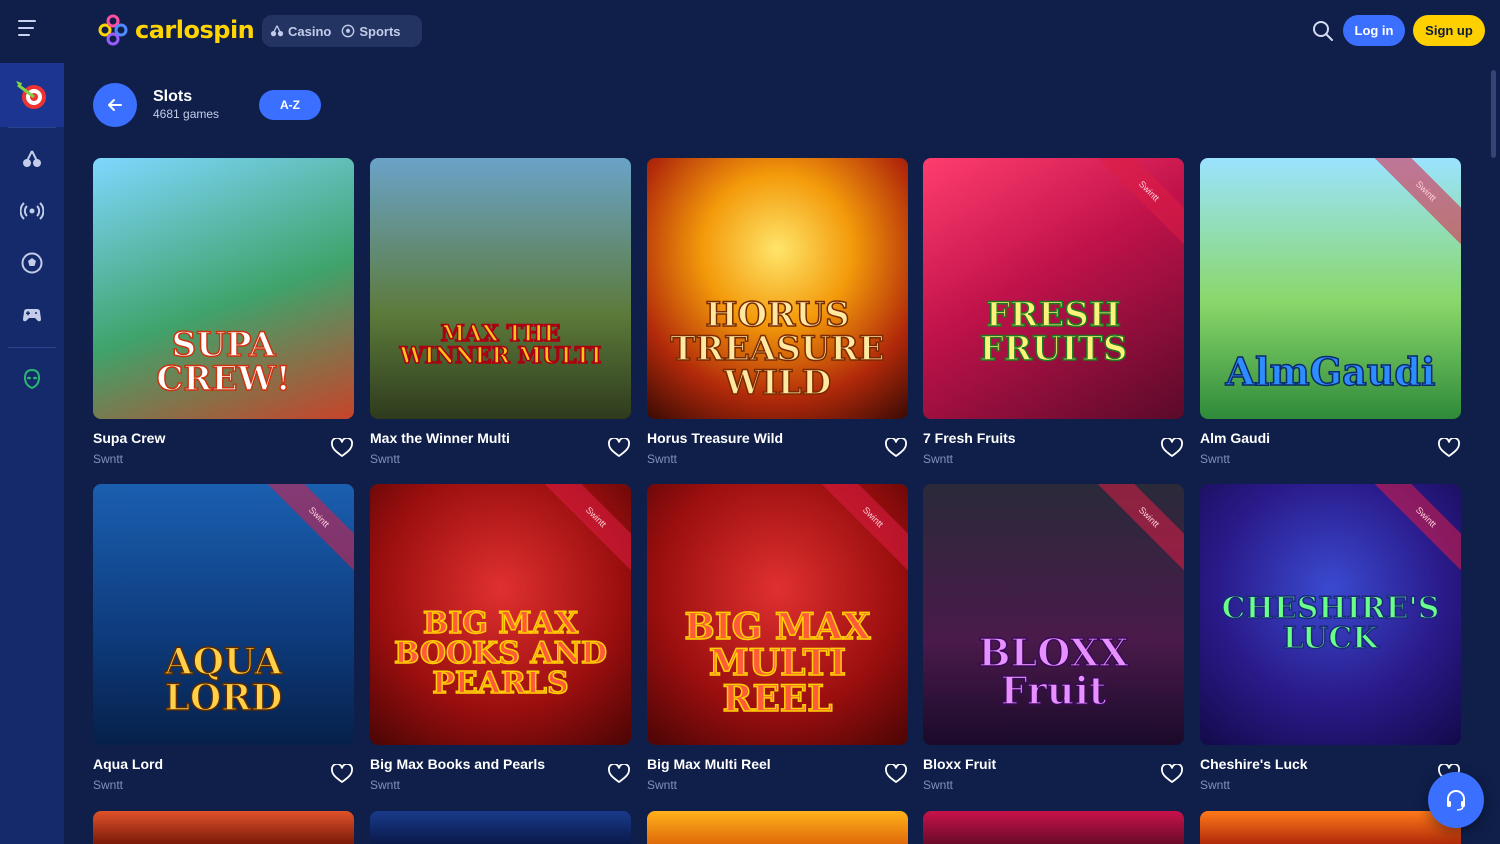 This screenshot has width=1500, height=844. I want to click on product-switcher: Casino Sports, so click(342, 31).